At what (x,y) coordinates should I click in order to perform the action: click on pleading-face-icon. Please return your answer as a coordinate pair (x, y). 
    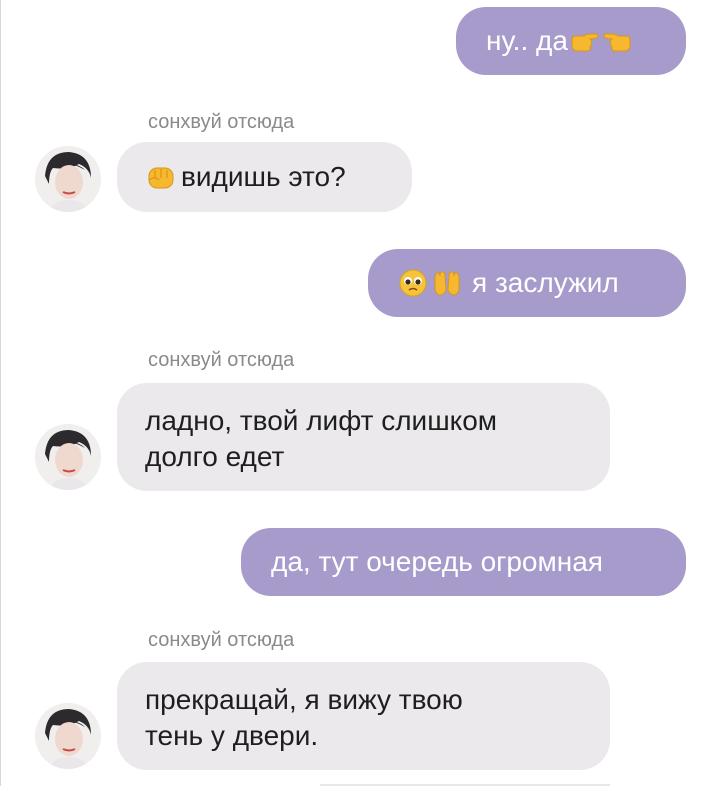
    Looking at the image, I should click on (413, 287).